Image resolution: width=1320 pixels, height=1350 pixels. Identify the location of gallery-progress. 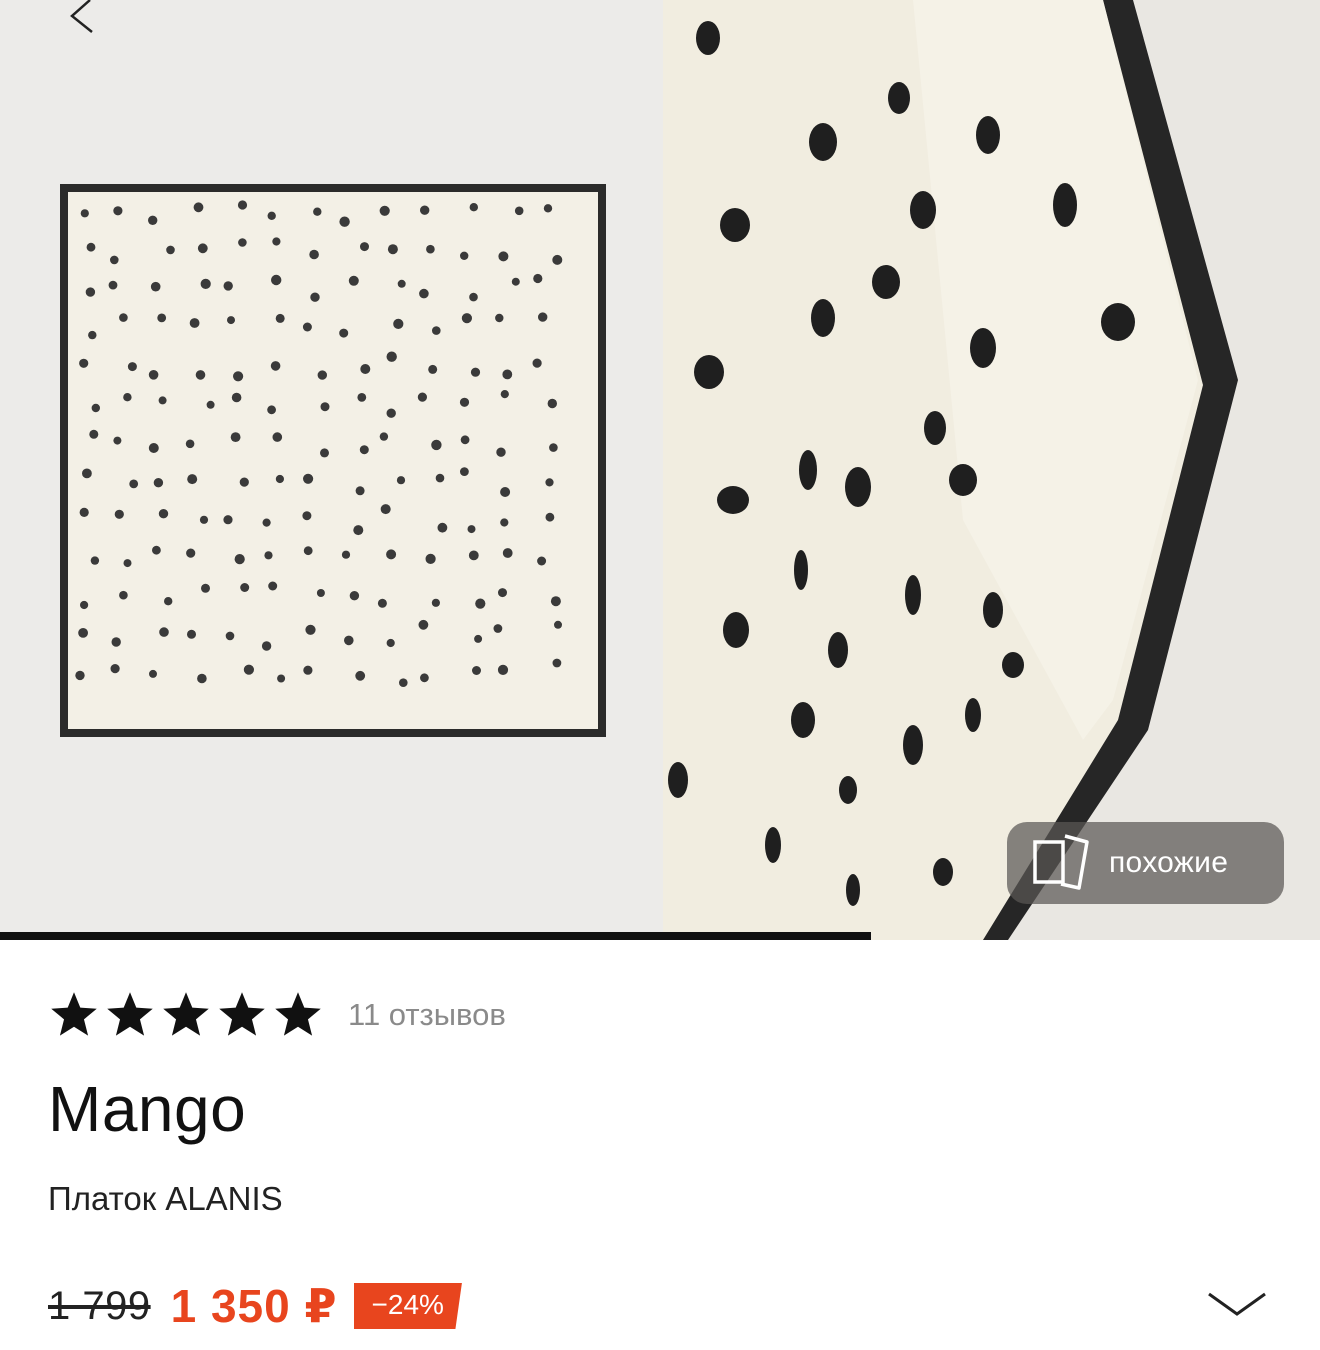
(660, 936).